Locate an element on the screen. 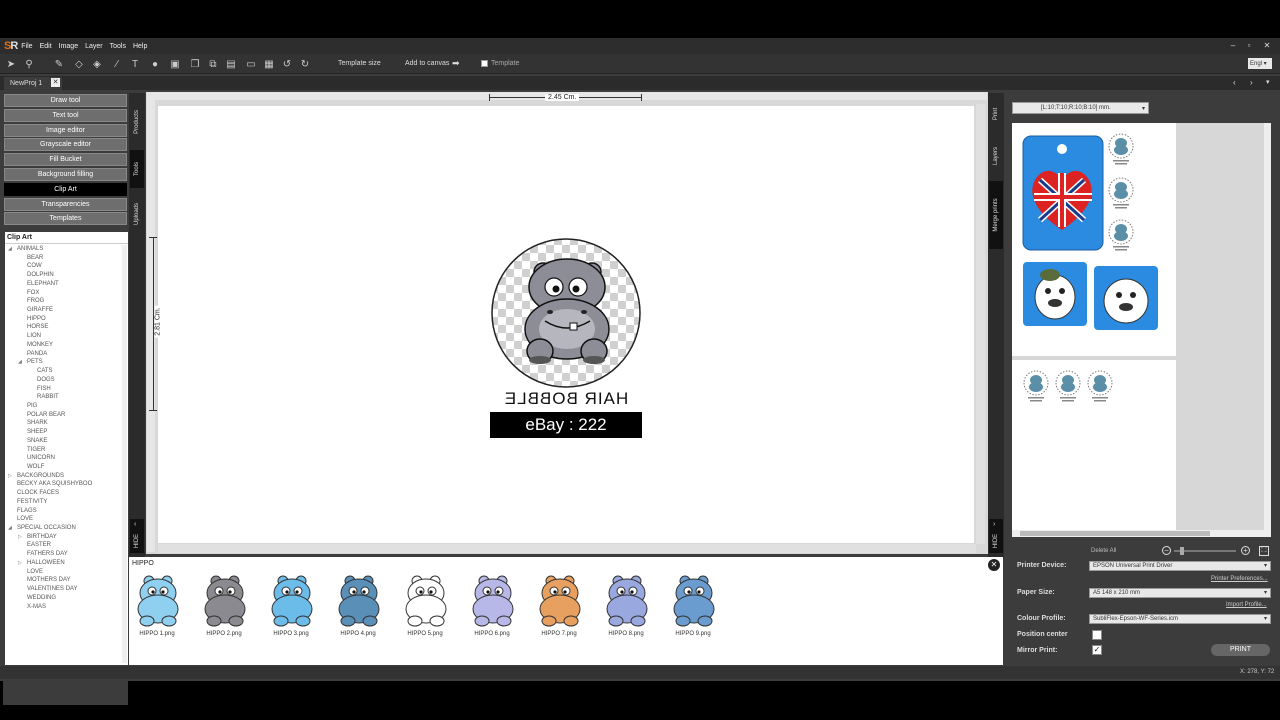 Image resolution: width=1280 pixels, height=720 pixels. tree-item: MOTHERS DAY is located at coordinates (44, 580).